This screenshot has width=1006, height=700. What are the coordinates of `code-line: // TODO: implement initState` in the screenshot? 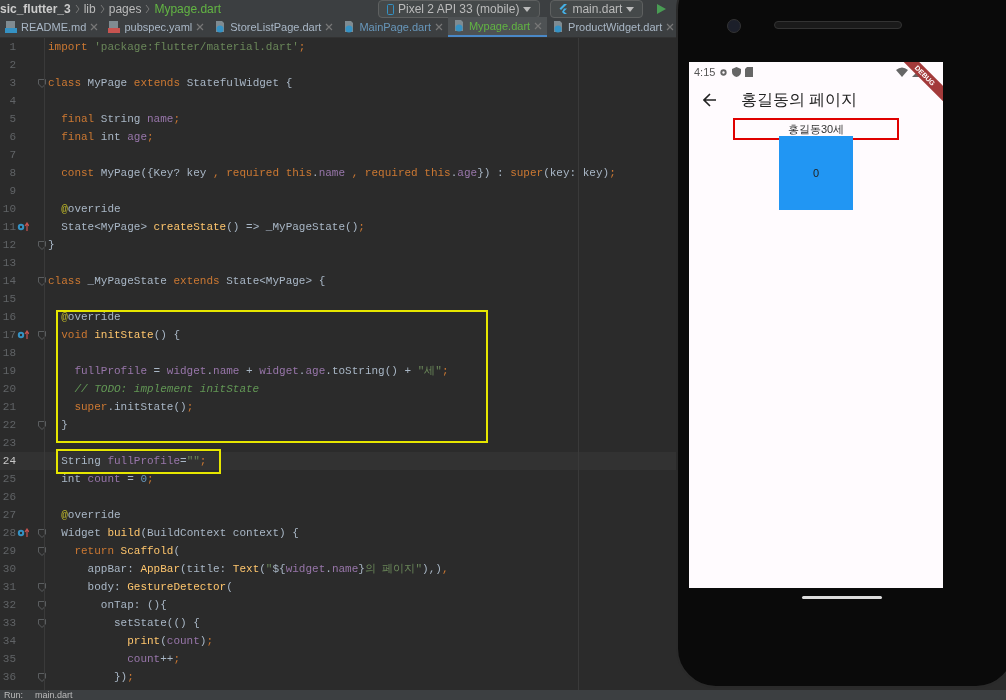 It's located at (167, 389).